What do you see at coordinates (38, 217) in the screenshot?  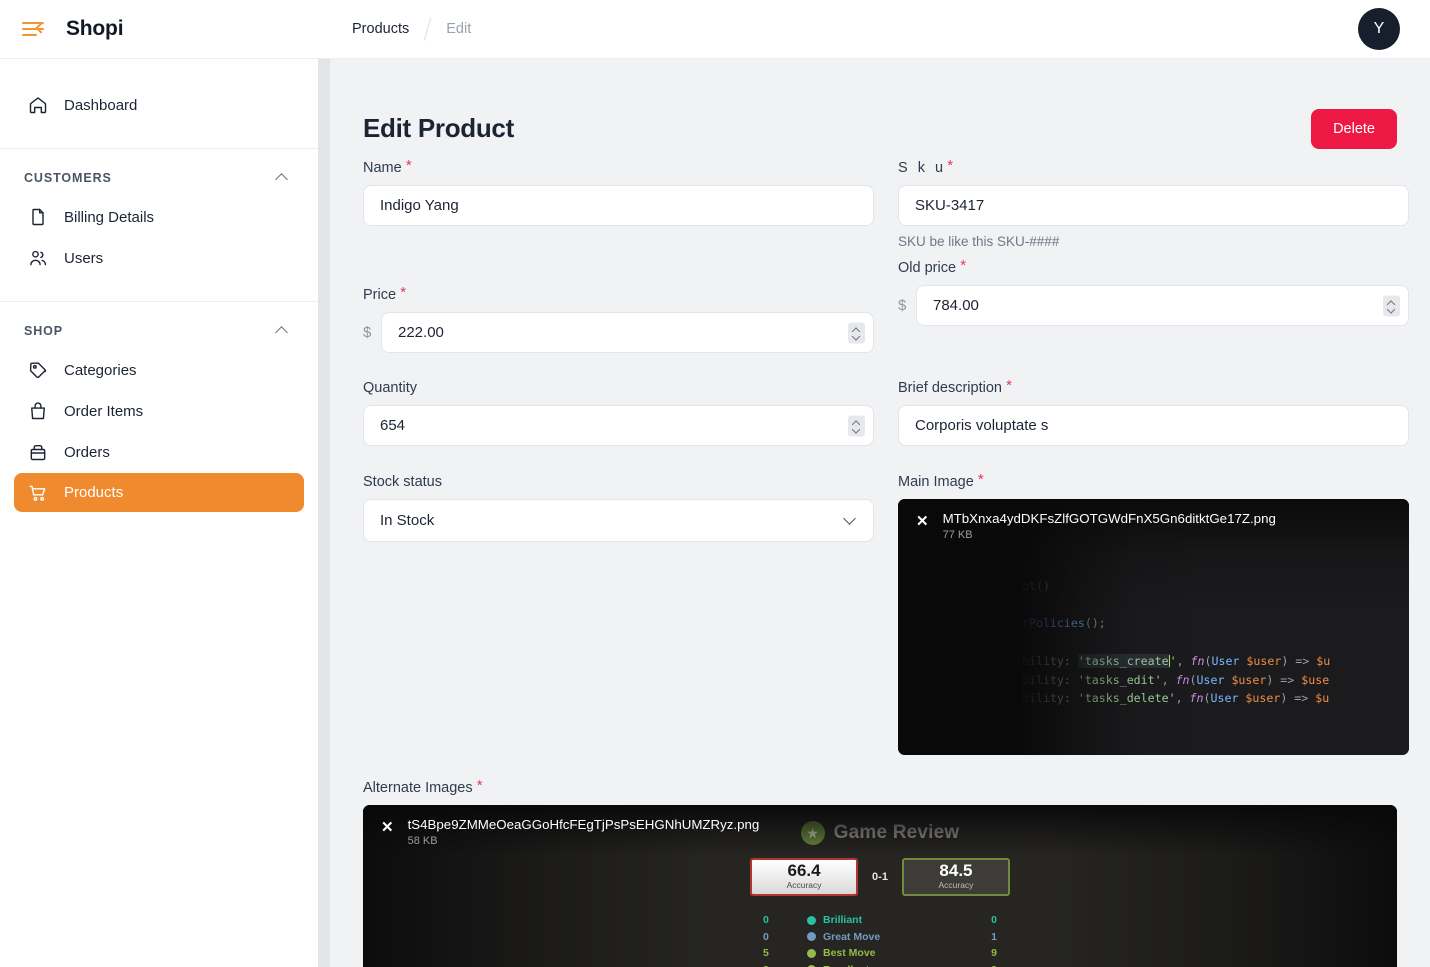 I see `file-icon` at bounding box center [38, 217].